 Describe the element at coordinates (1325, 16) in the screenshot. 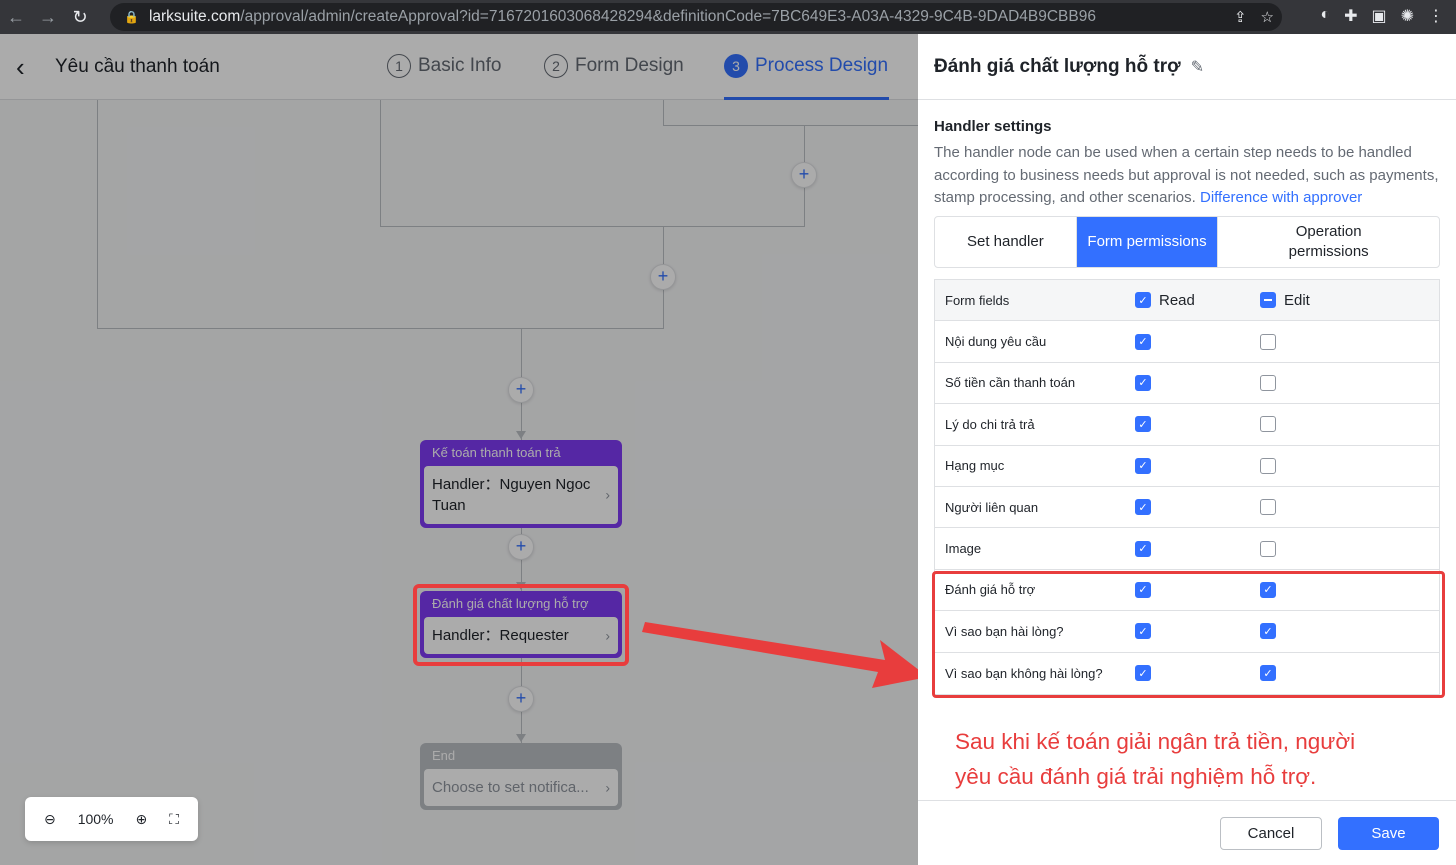

I see `extension-icon: ◐` at that location.